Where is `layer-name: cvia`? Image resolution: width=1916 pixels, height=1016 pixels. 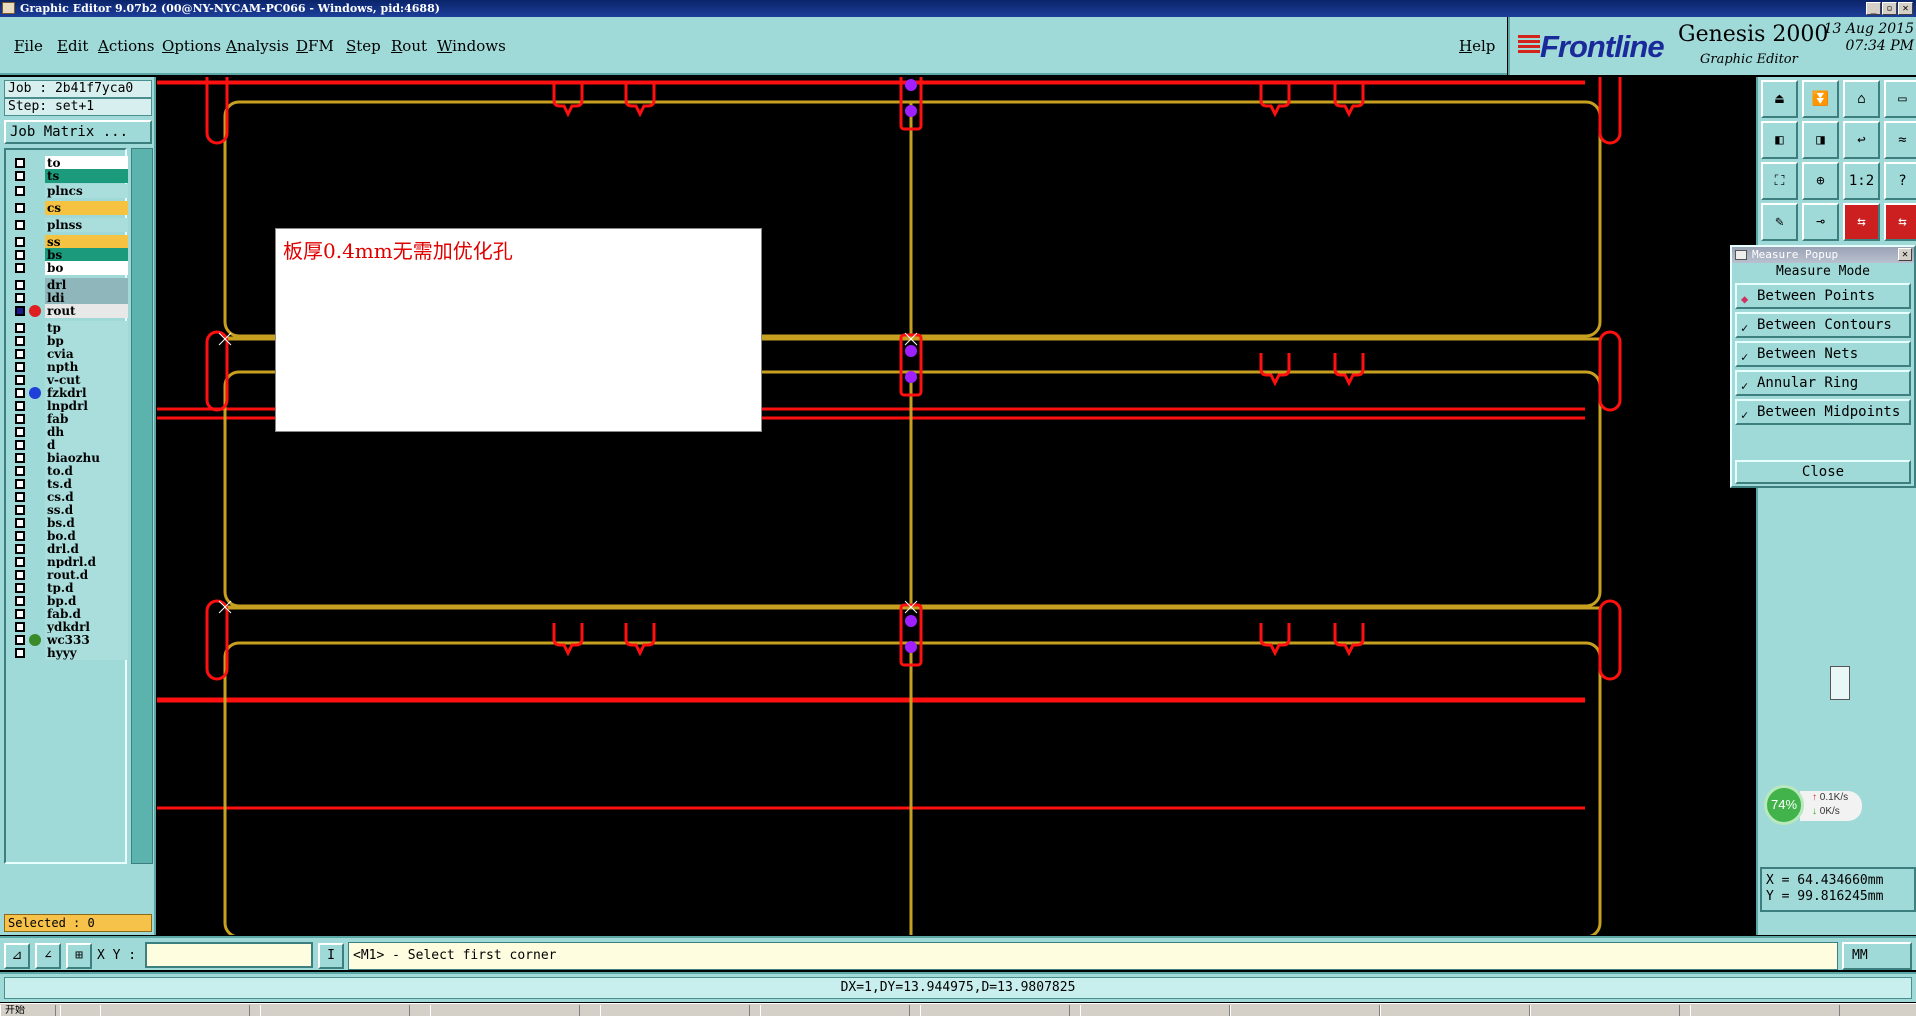 layer-name: cvia is located at coordinates (86, 354).